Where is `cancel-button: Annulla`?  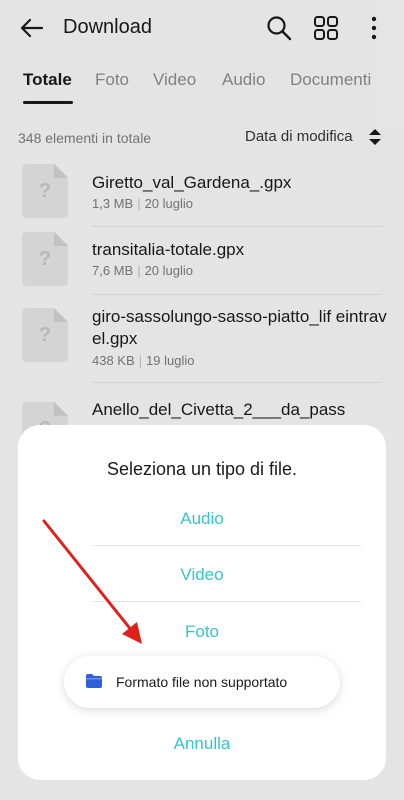
cancel-button: Annulla is located at coordinates (202, 744).